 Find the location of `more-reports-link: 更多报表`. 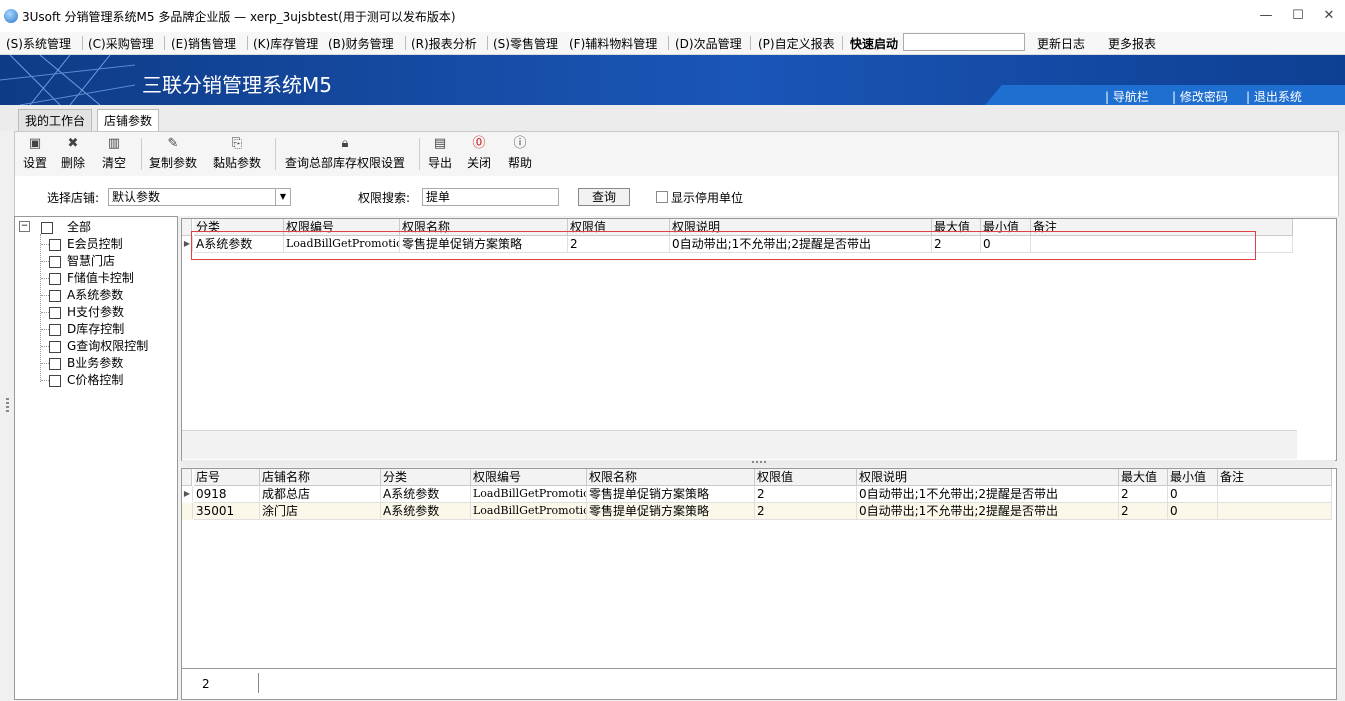

more-reports-link: 更多报表 is located at coordinates (1132, 43).